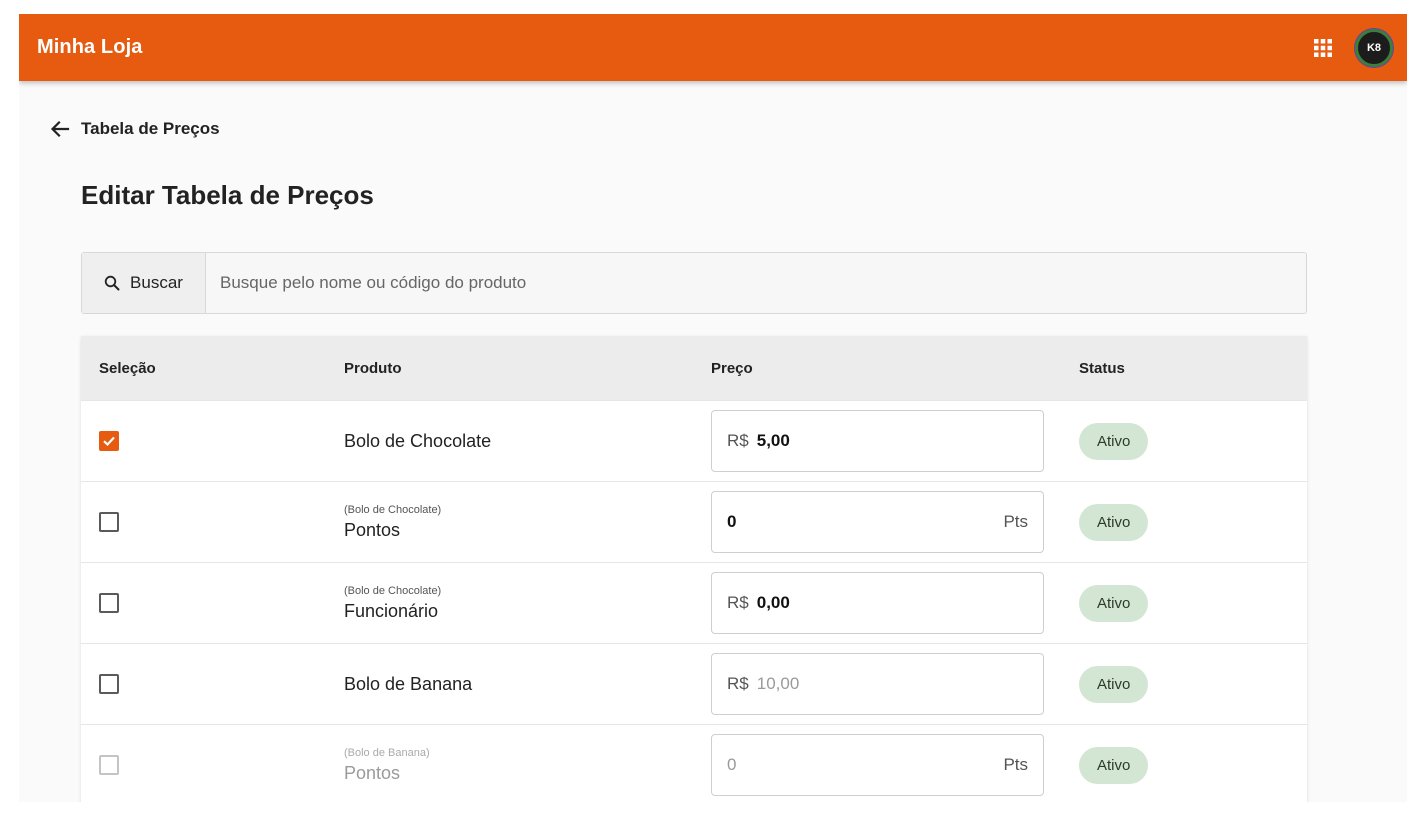  What do you see at coordinates (150, 129) in the screenshot?
I see `breadcrumb-label: Tabela de Preços` at bounding box center [150, 129].